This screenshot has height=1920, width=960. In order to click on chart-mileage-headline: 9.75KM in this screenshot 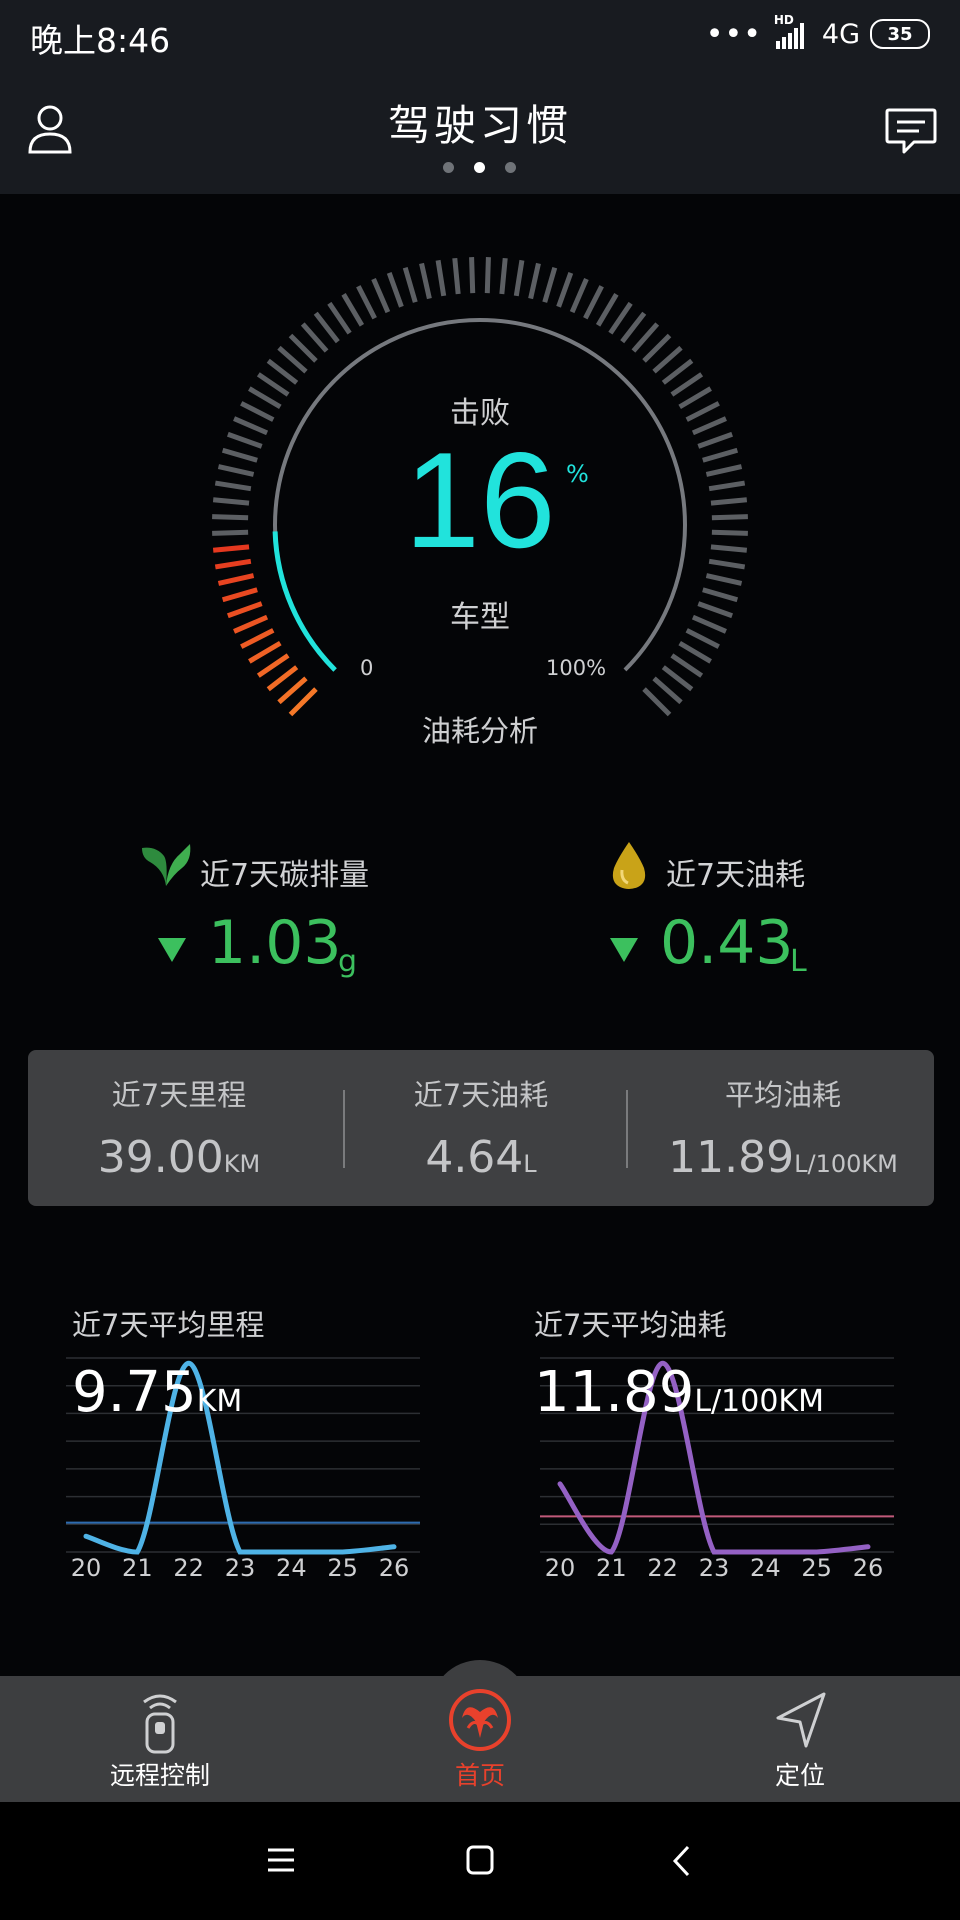, I will do `click(157, 1392)`.